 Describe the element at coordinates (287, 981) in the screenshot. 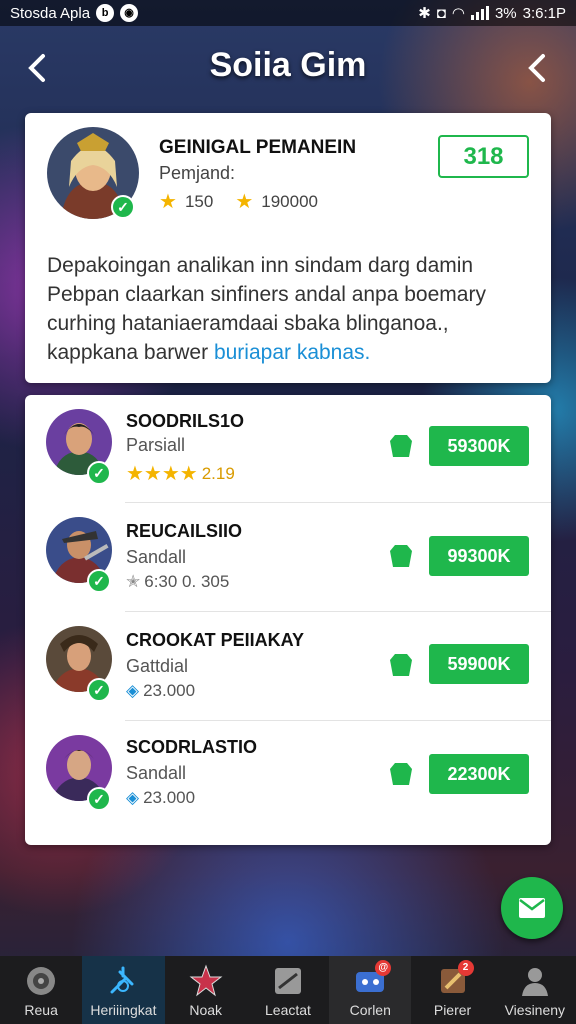

I see `stats-icon` at that location.